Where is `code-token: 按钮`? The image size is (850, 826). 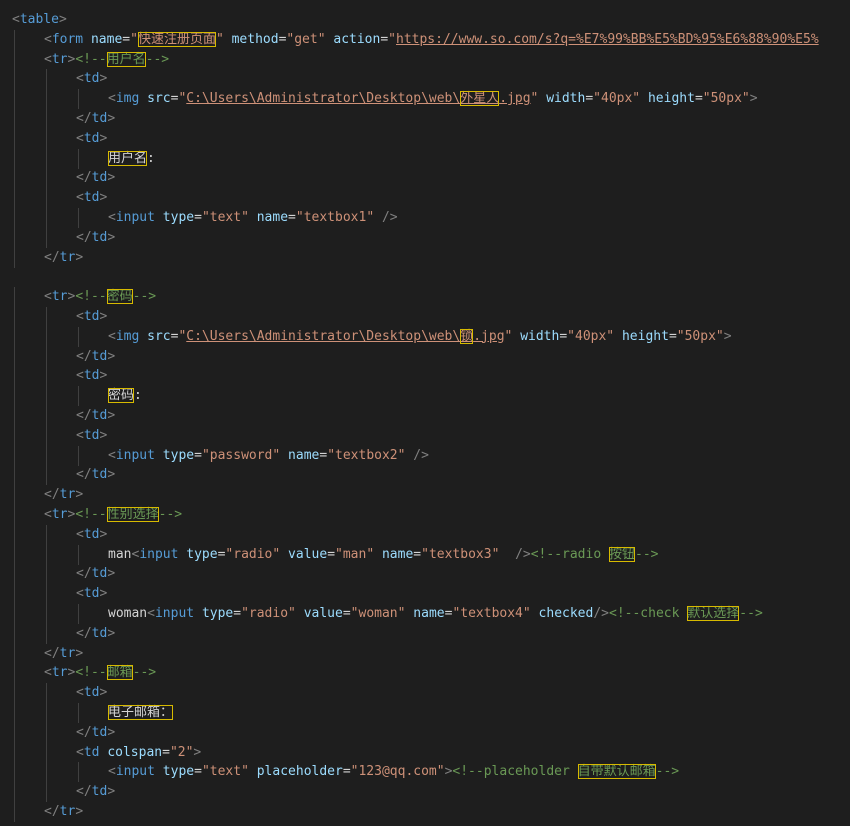
code-token: 按钮 is located at coordinates (622, 554).